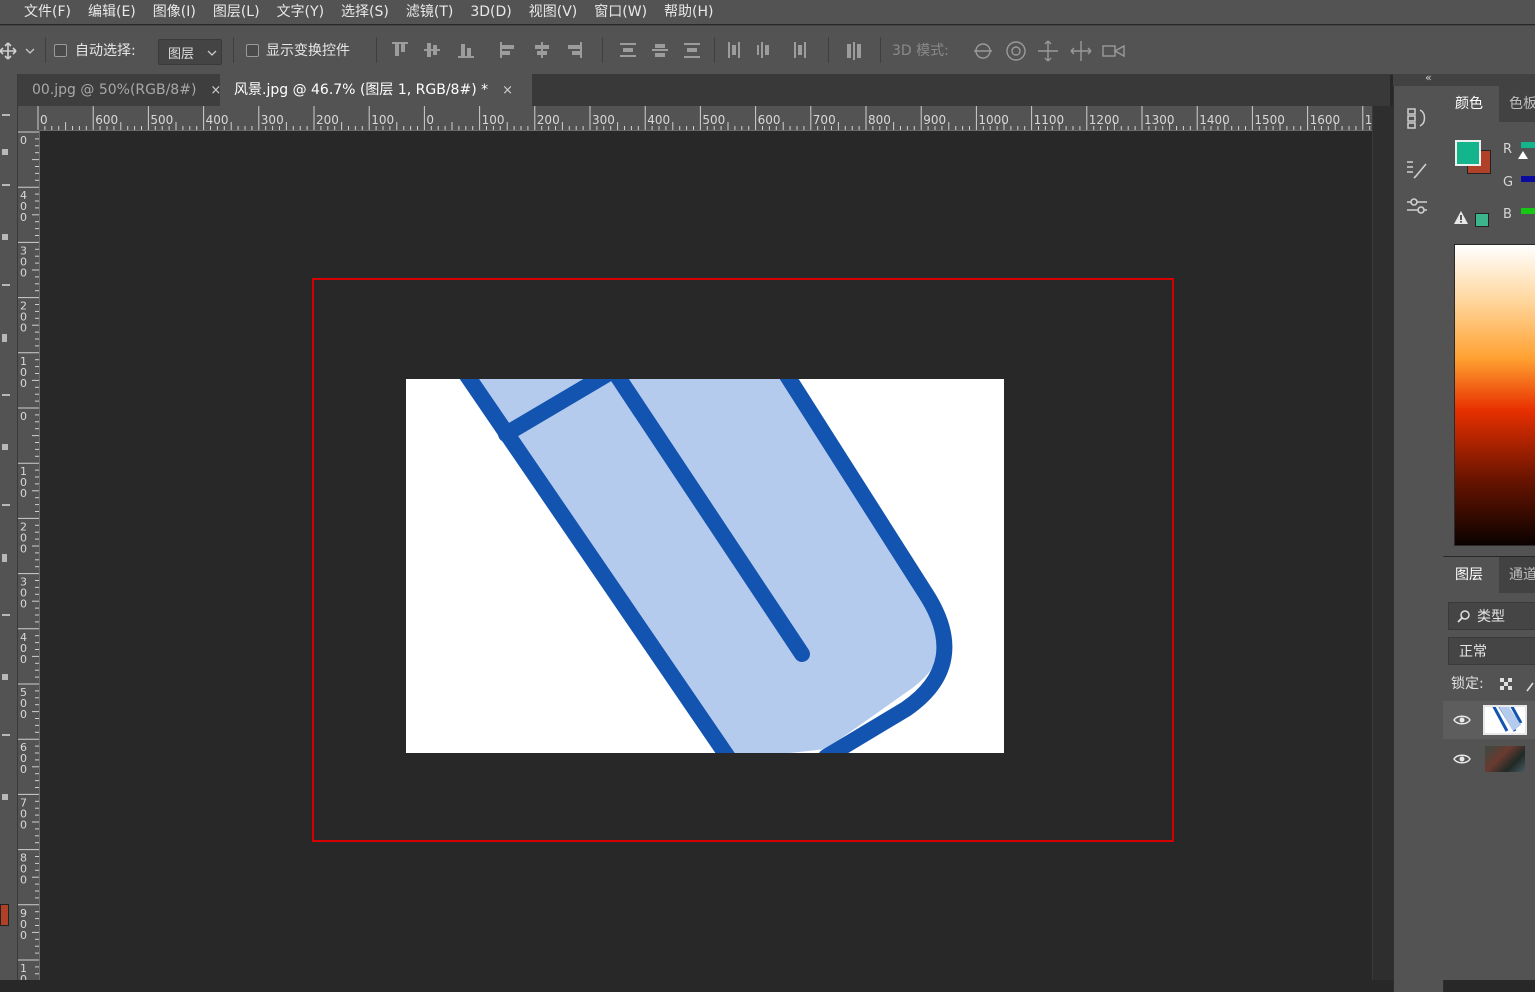 This screenshot has width=1535, height=992. I want to click on layer-filter: 类型, so click(1491, 616).